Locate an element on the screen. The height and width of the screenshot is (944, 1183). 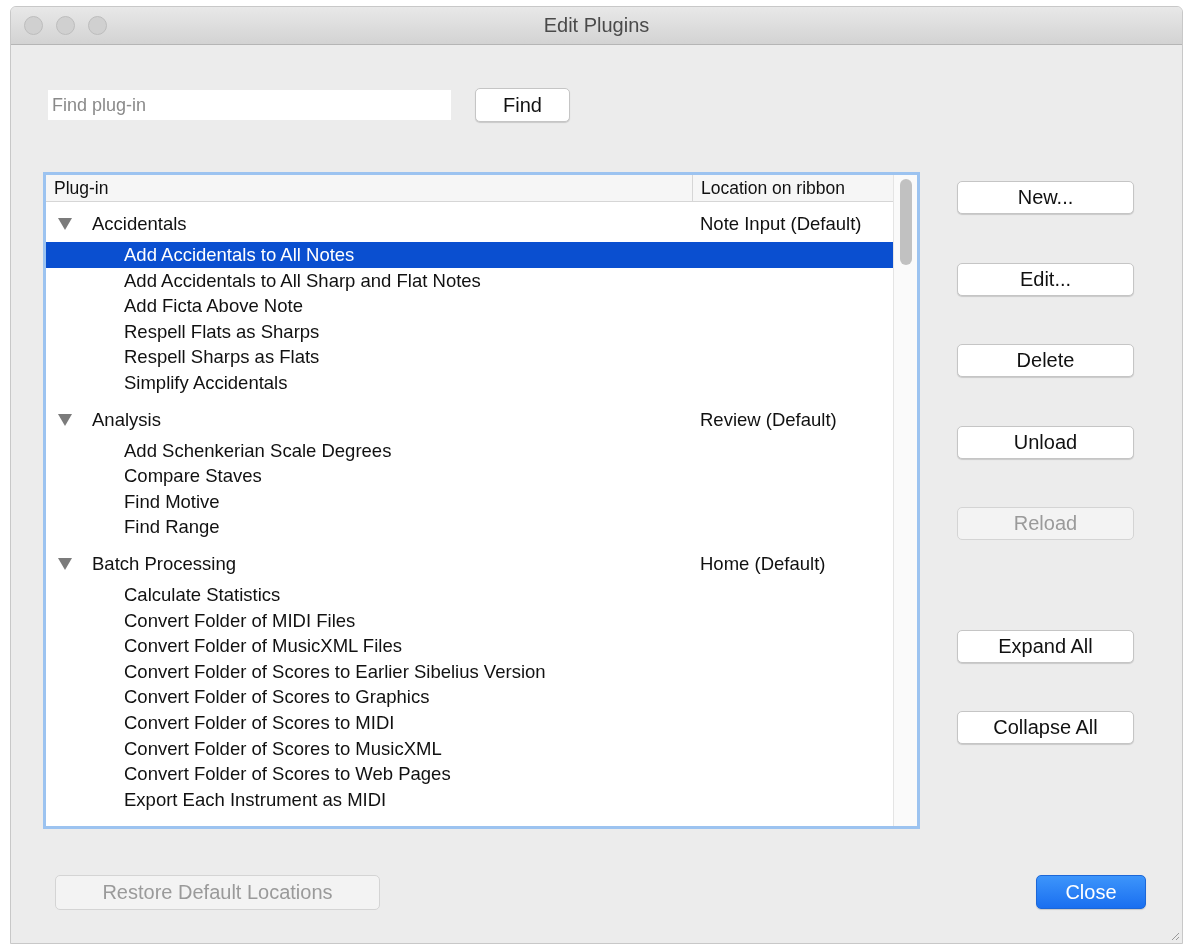
group-name: Analysis is located at coordinates (392, 419).